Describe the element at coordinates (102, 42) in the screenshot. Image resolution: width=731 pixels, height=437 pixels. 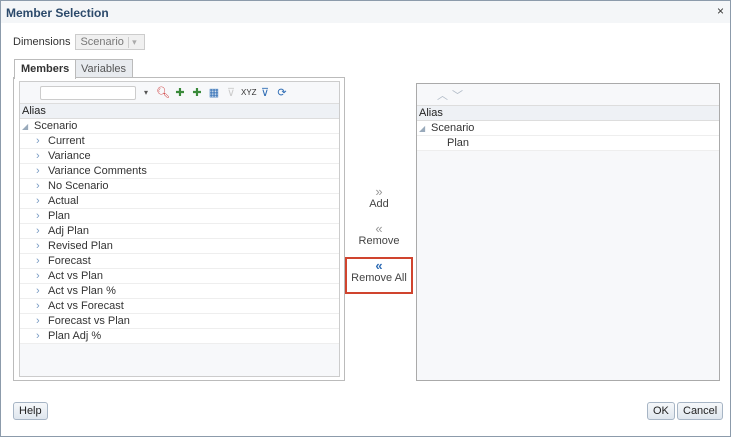
I see `dimensions-value: Scenario` at that location.